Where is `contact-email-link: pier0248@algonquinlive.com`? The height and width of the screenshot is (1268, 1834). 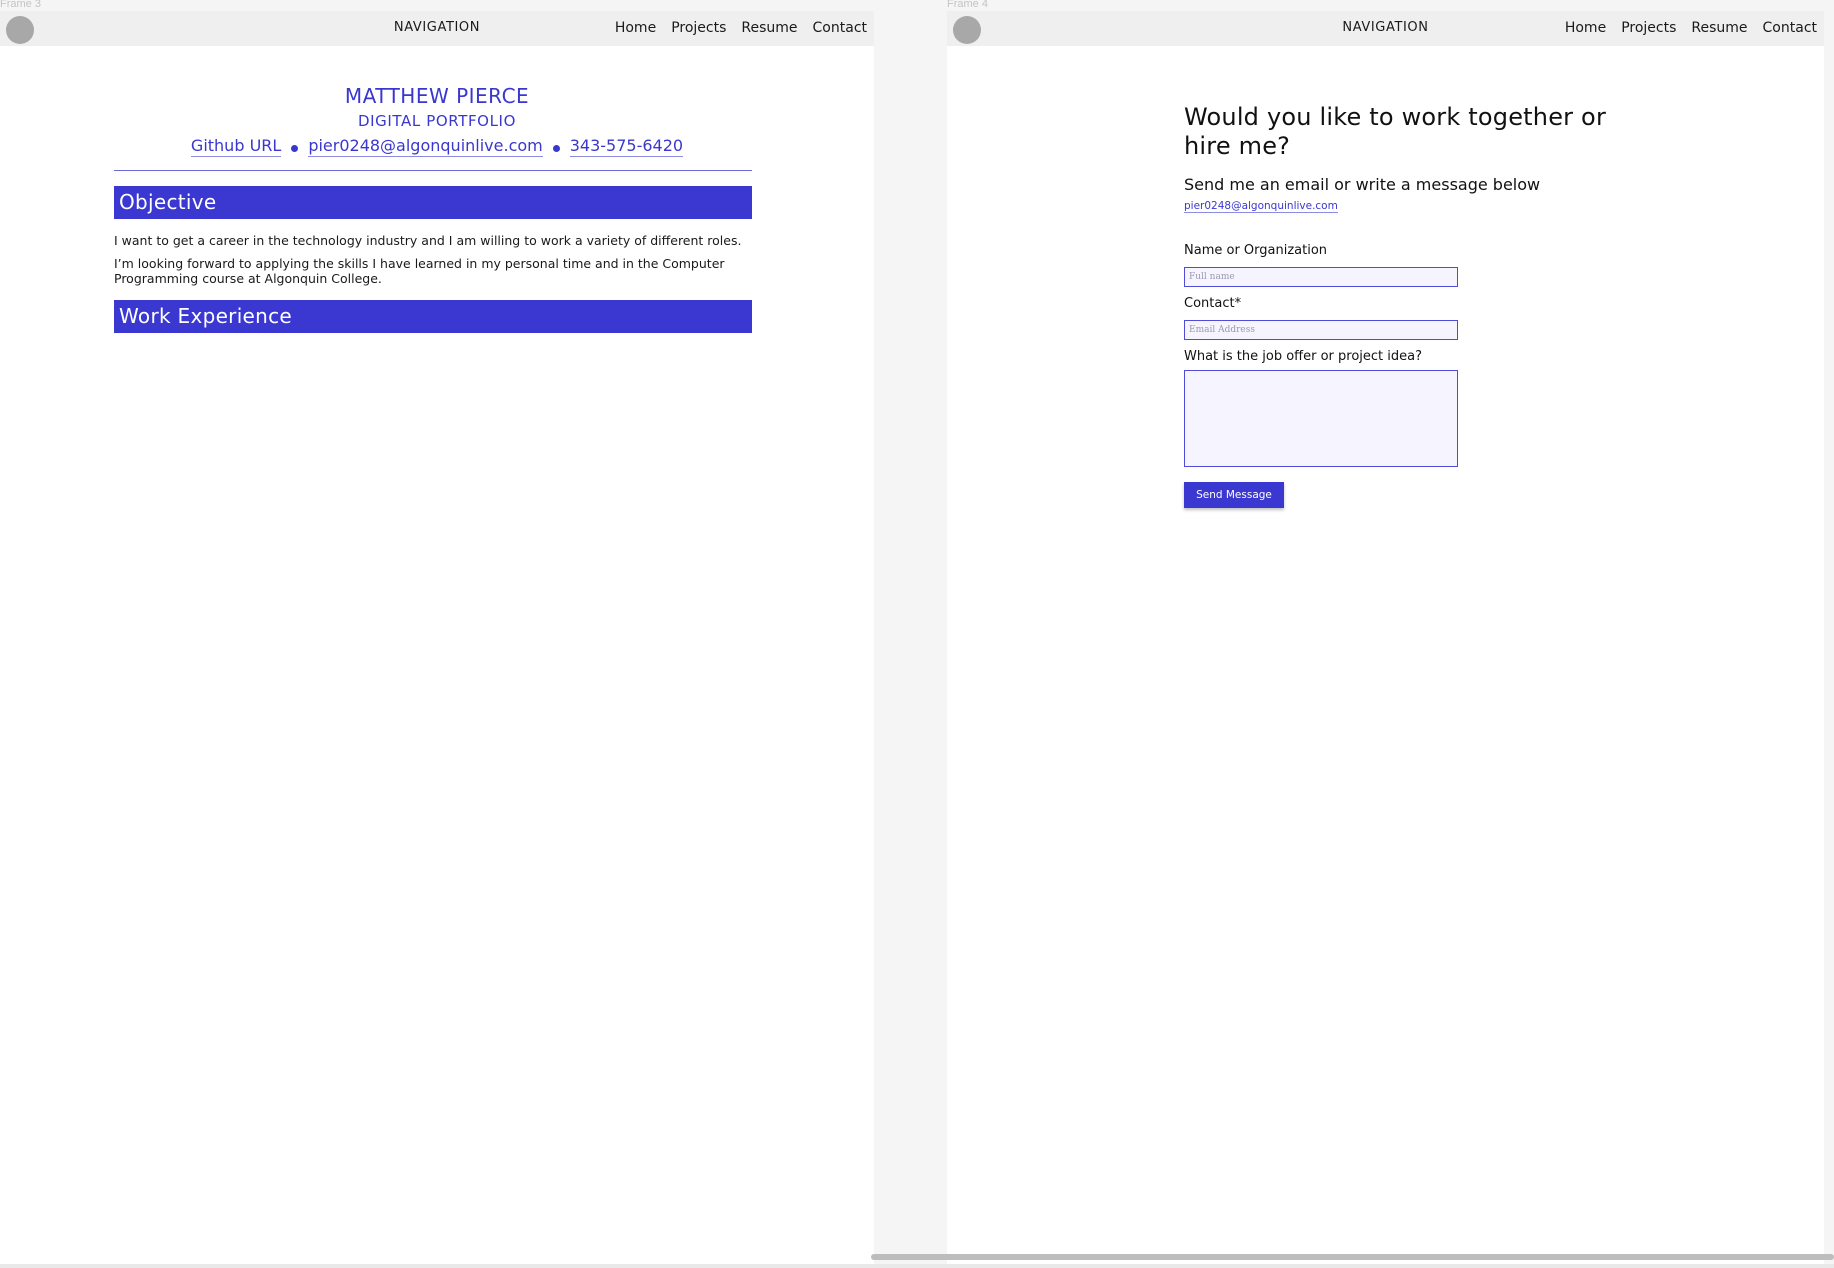 contact-email-link: pier0248@algonquinlive.com is located at coordinates (1261, 206).